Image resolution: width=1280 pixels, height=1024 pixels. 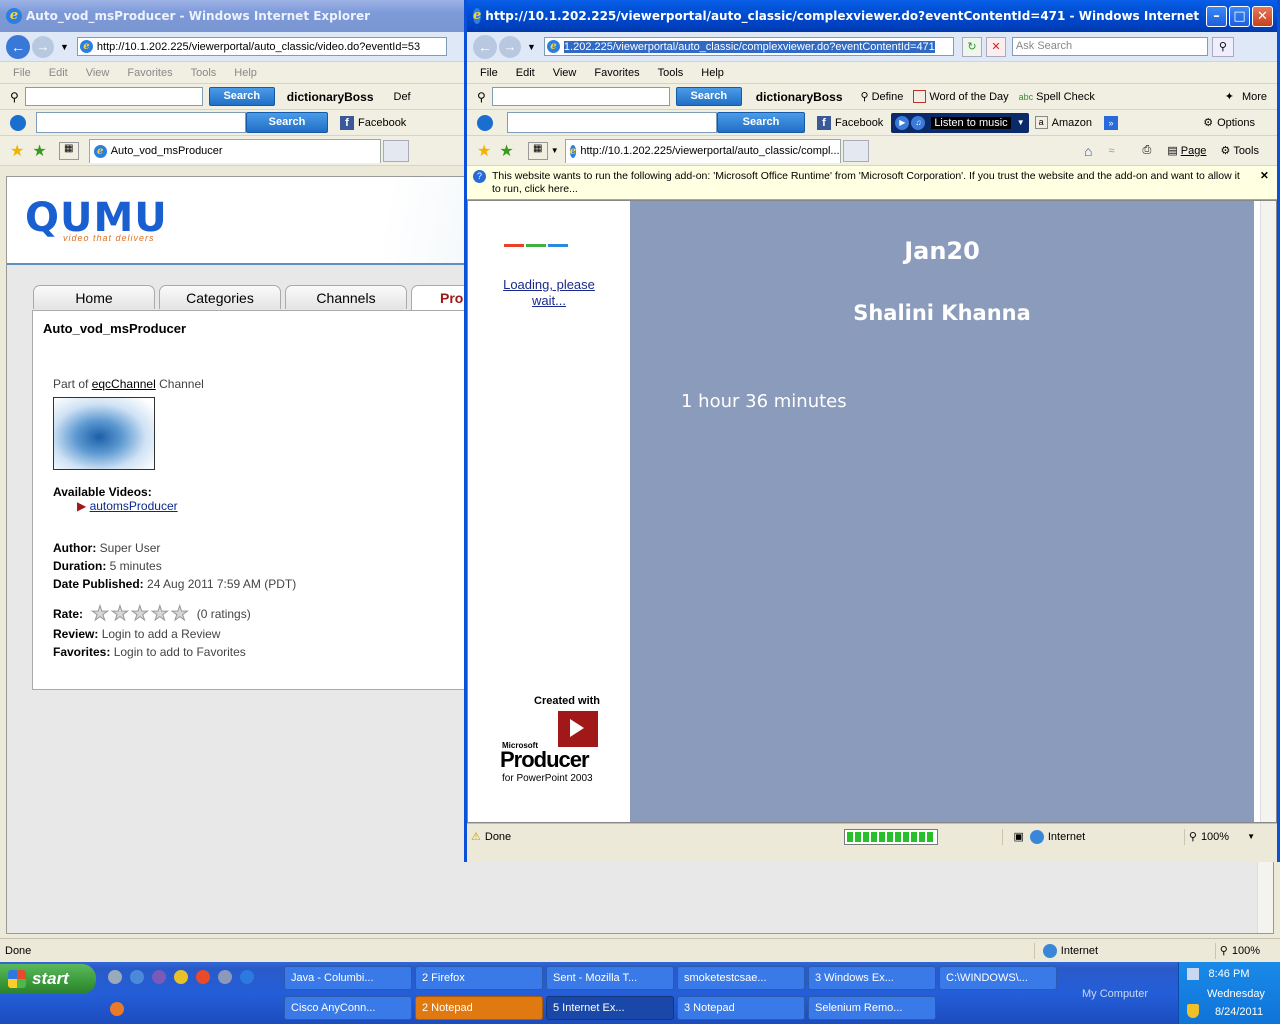 I want to click on amazon-button: Amazon, so click(x=1072, y=123).